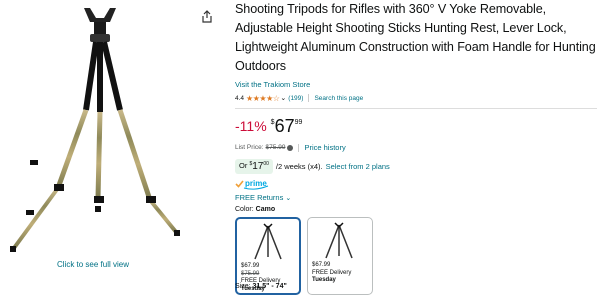 Image resolution: width=600 pixels, height=295 pixels. I want to click on rating-count-link: (199), so click(295, 98).